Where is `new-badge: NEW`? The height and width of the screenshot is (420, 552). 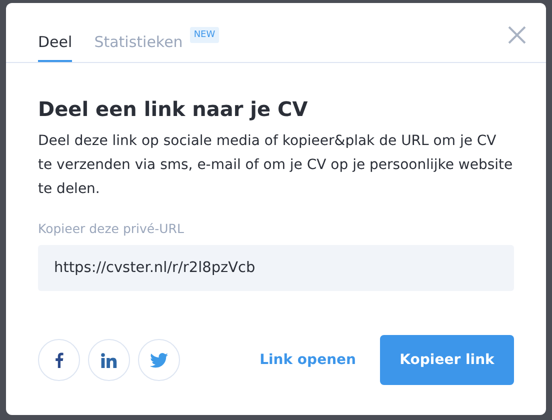 new-badge: NEW is located at coordinates (205, 35).